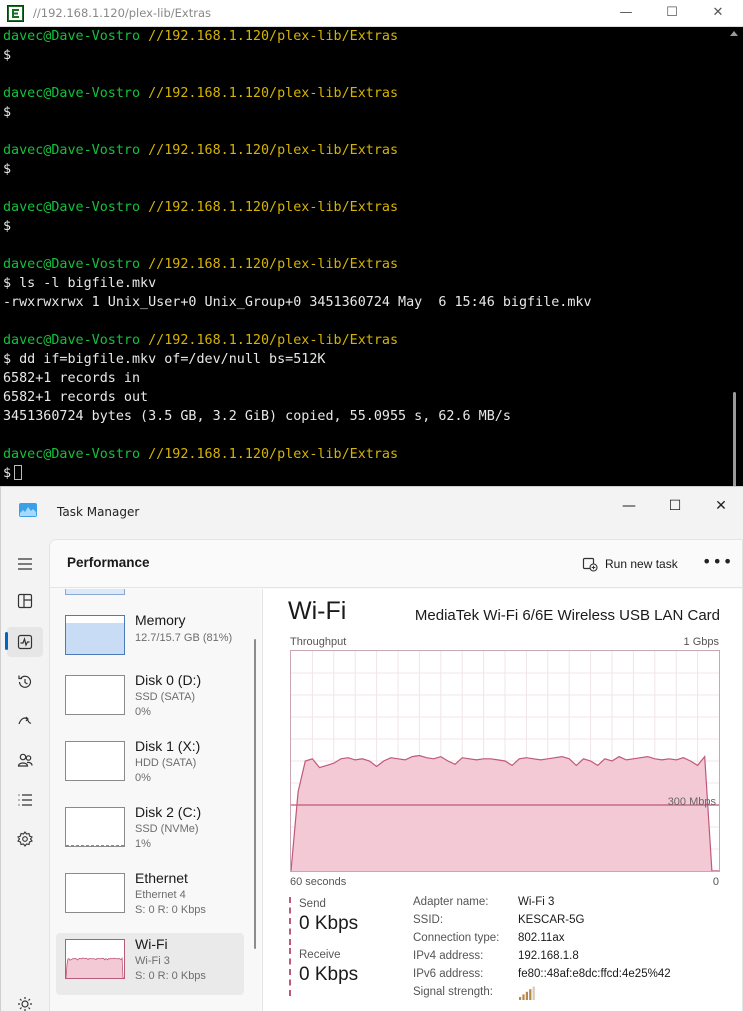 The image size is (743, 1011). Describe the element at coordinates (25, 721) in the screenshot. I see `startup-apps-icon` at that location.